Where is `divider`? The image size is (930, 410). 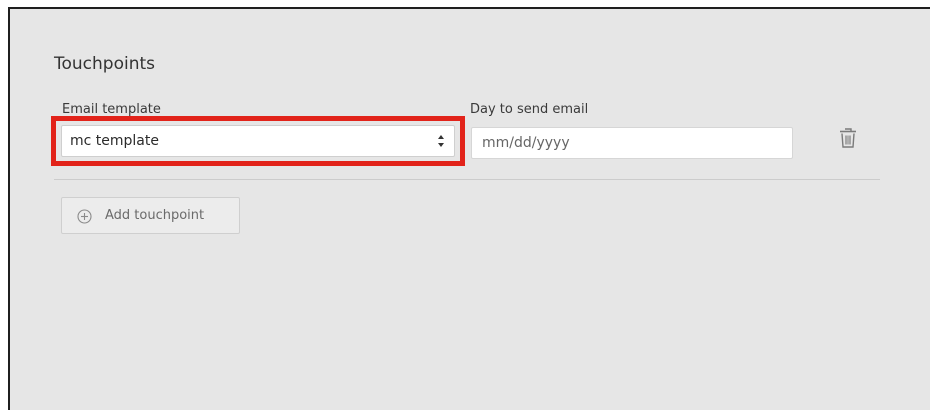 divider is located at coordinates (467, 179).